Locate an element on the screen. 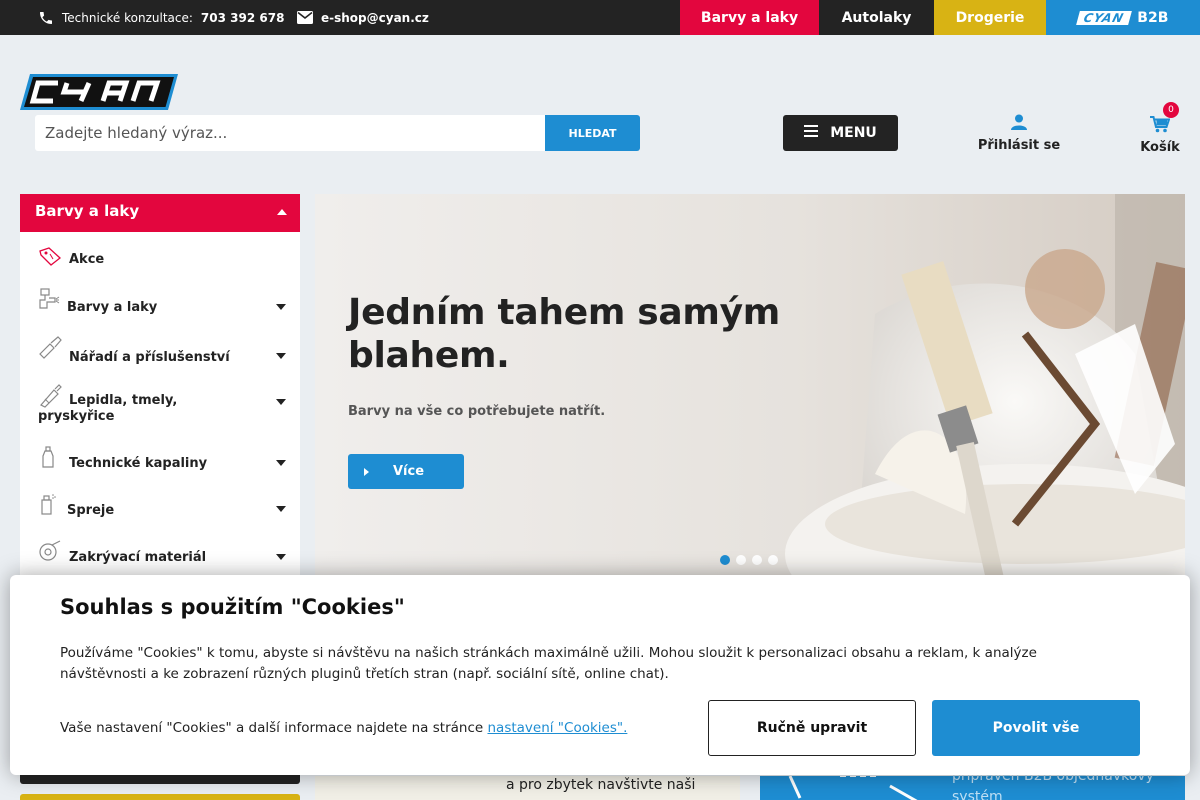 The width and height of the screenshot is (1200, 800). promo-left-text: a pro zbytek navštivte naši is located at coordinates (601, 785).